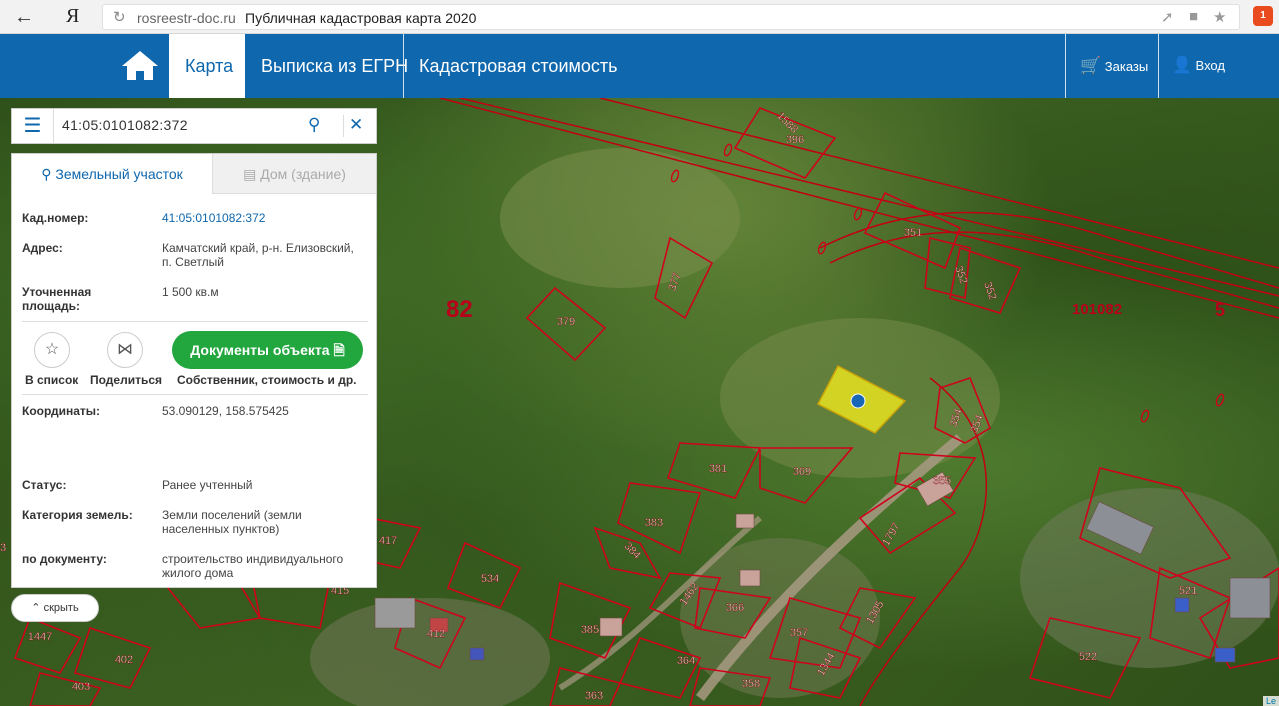 The height and width of the screenshot is (706, 1279). What do you see at coordinates (339, 350) in the screenshot?
I see `document-icon: 🗎` at bounding box center [339, 350].